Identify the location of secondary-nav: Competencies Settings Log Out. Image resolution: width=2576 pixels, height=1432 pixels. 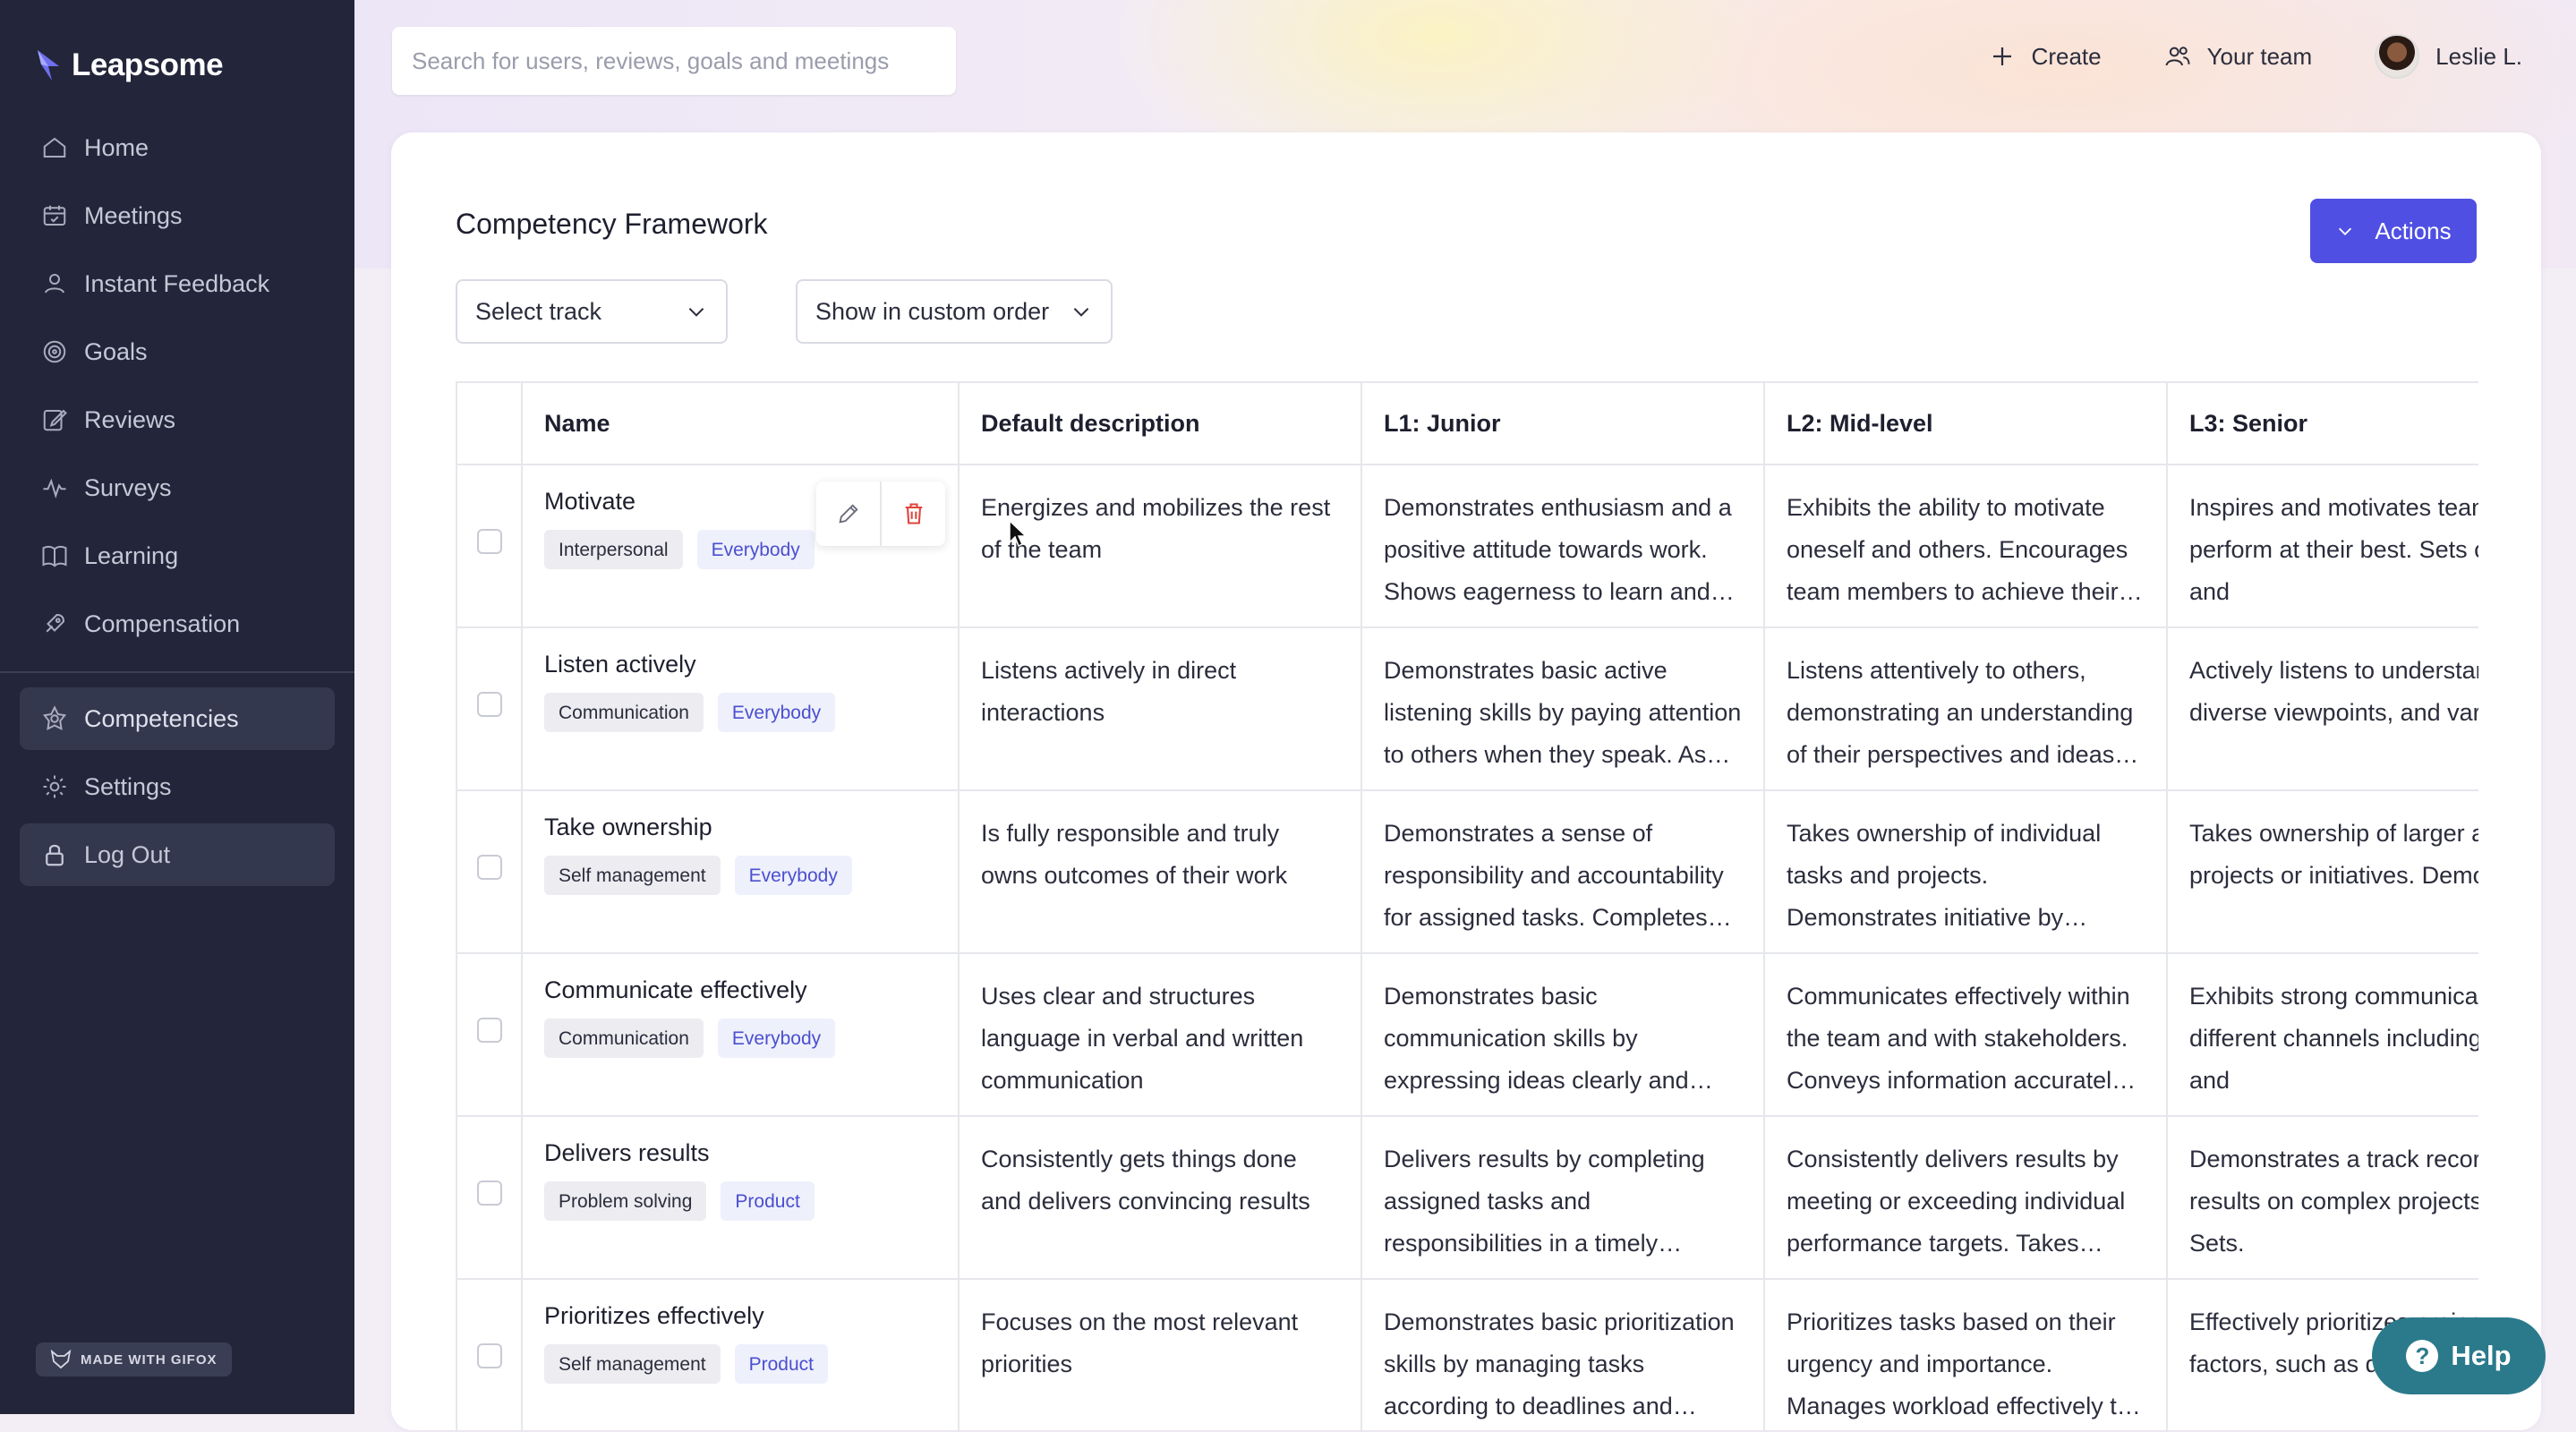
(177, 789).